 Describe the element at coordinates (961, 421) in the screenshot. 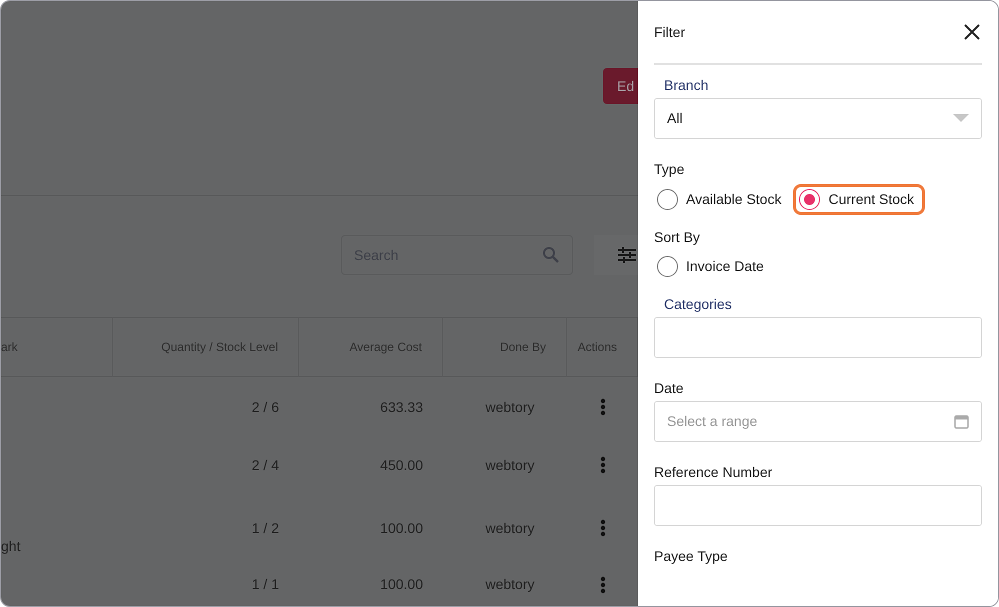

I see `calendar-icon` at that location.